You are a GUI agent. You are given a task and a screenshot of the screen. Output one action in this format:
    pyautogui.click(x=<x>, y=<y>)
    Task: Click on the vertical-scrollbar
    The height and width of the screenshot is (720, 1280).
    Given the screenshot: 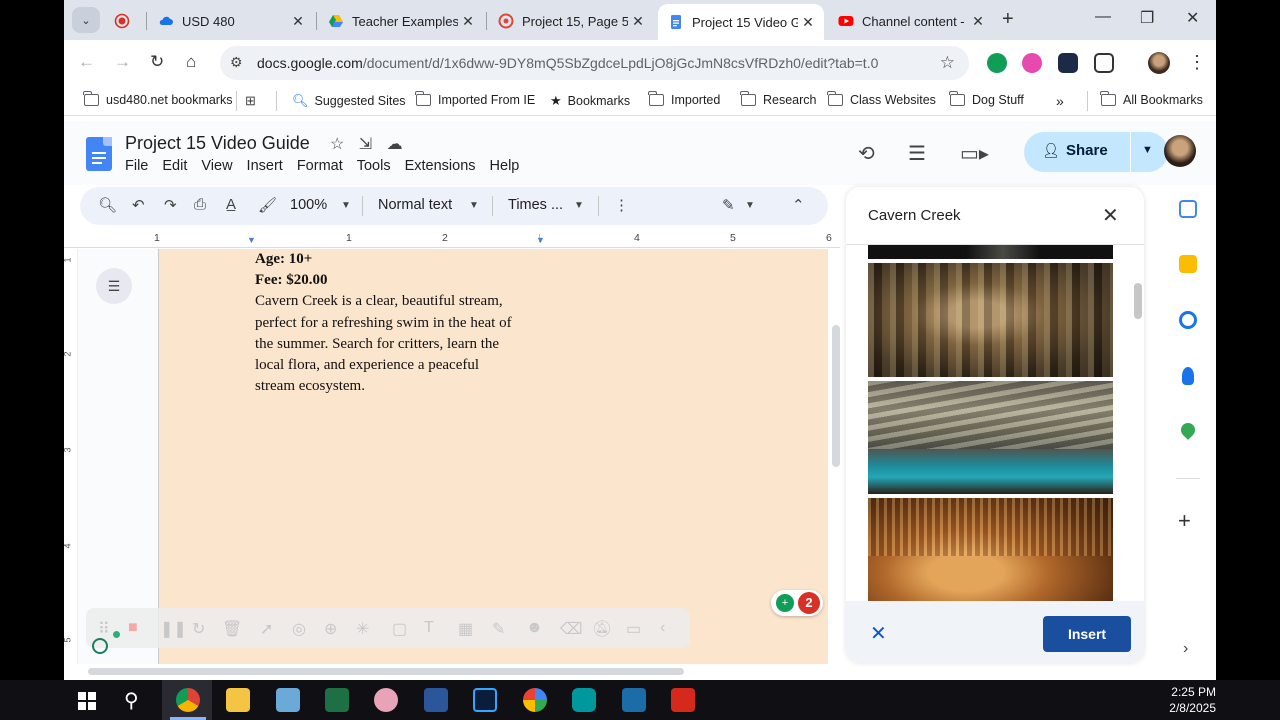 What is the action you would take?
    pyautogui.click(x=836, y=396)
    